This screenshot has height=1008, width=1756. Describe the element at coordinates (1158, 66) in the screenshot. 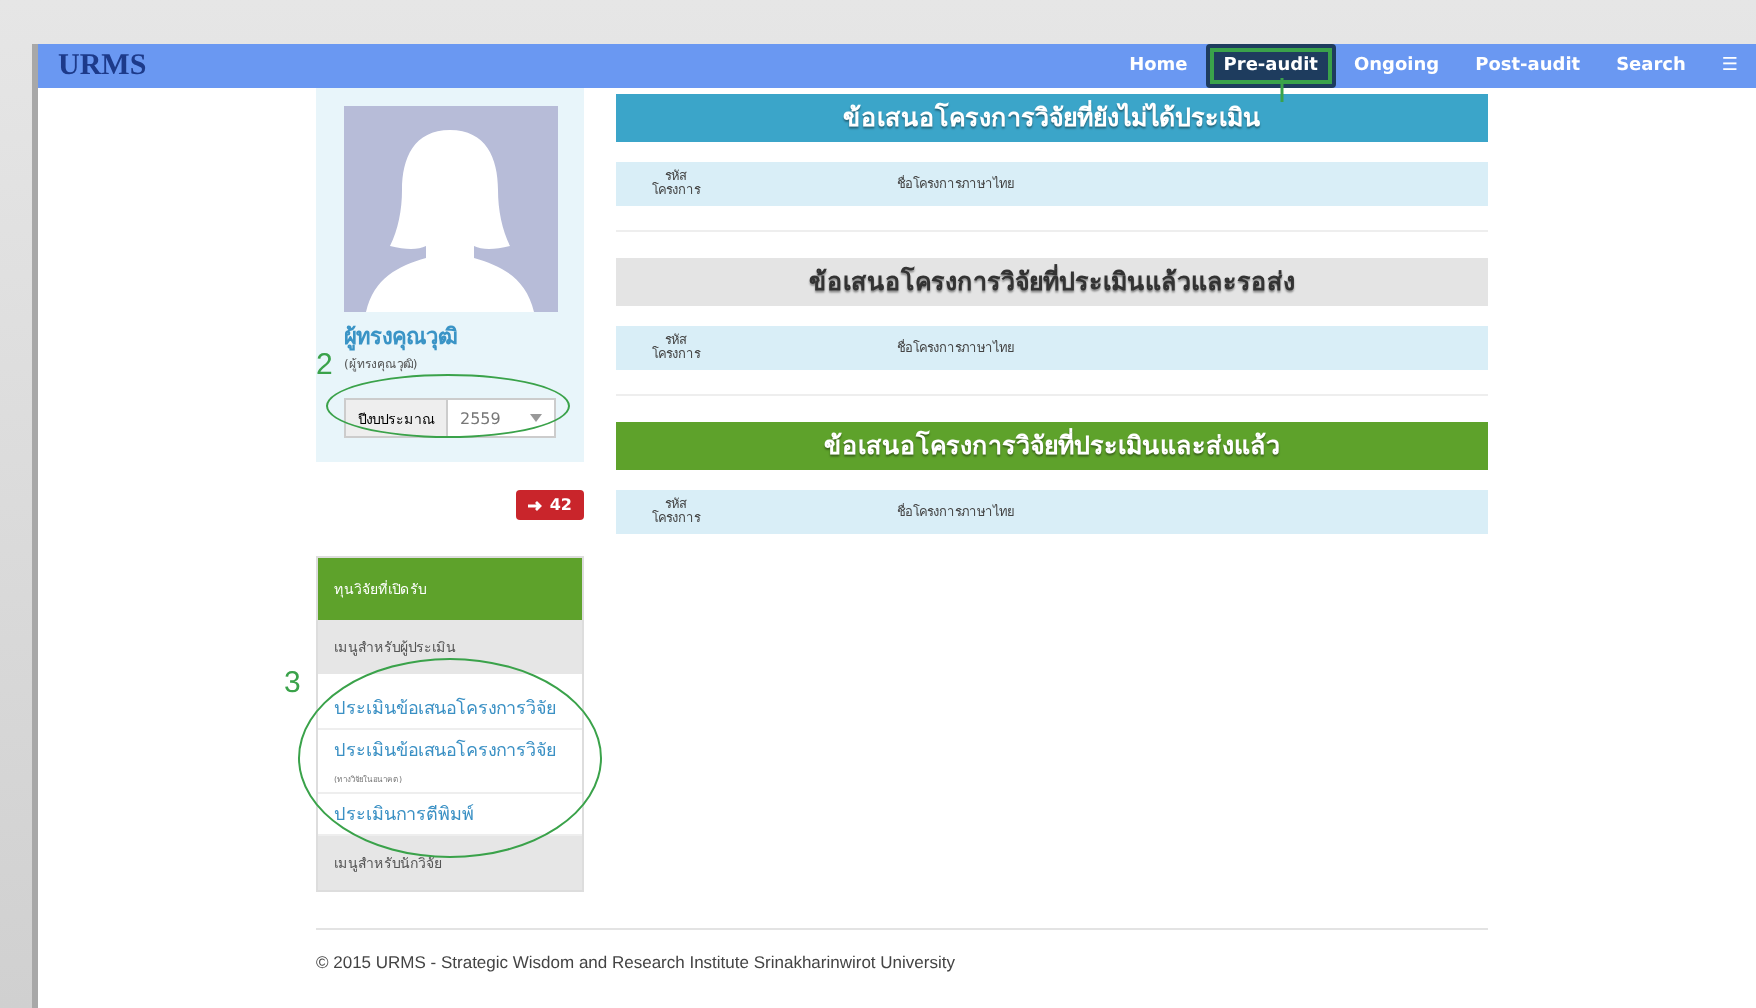

I see `nav-link: Home` at that location.